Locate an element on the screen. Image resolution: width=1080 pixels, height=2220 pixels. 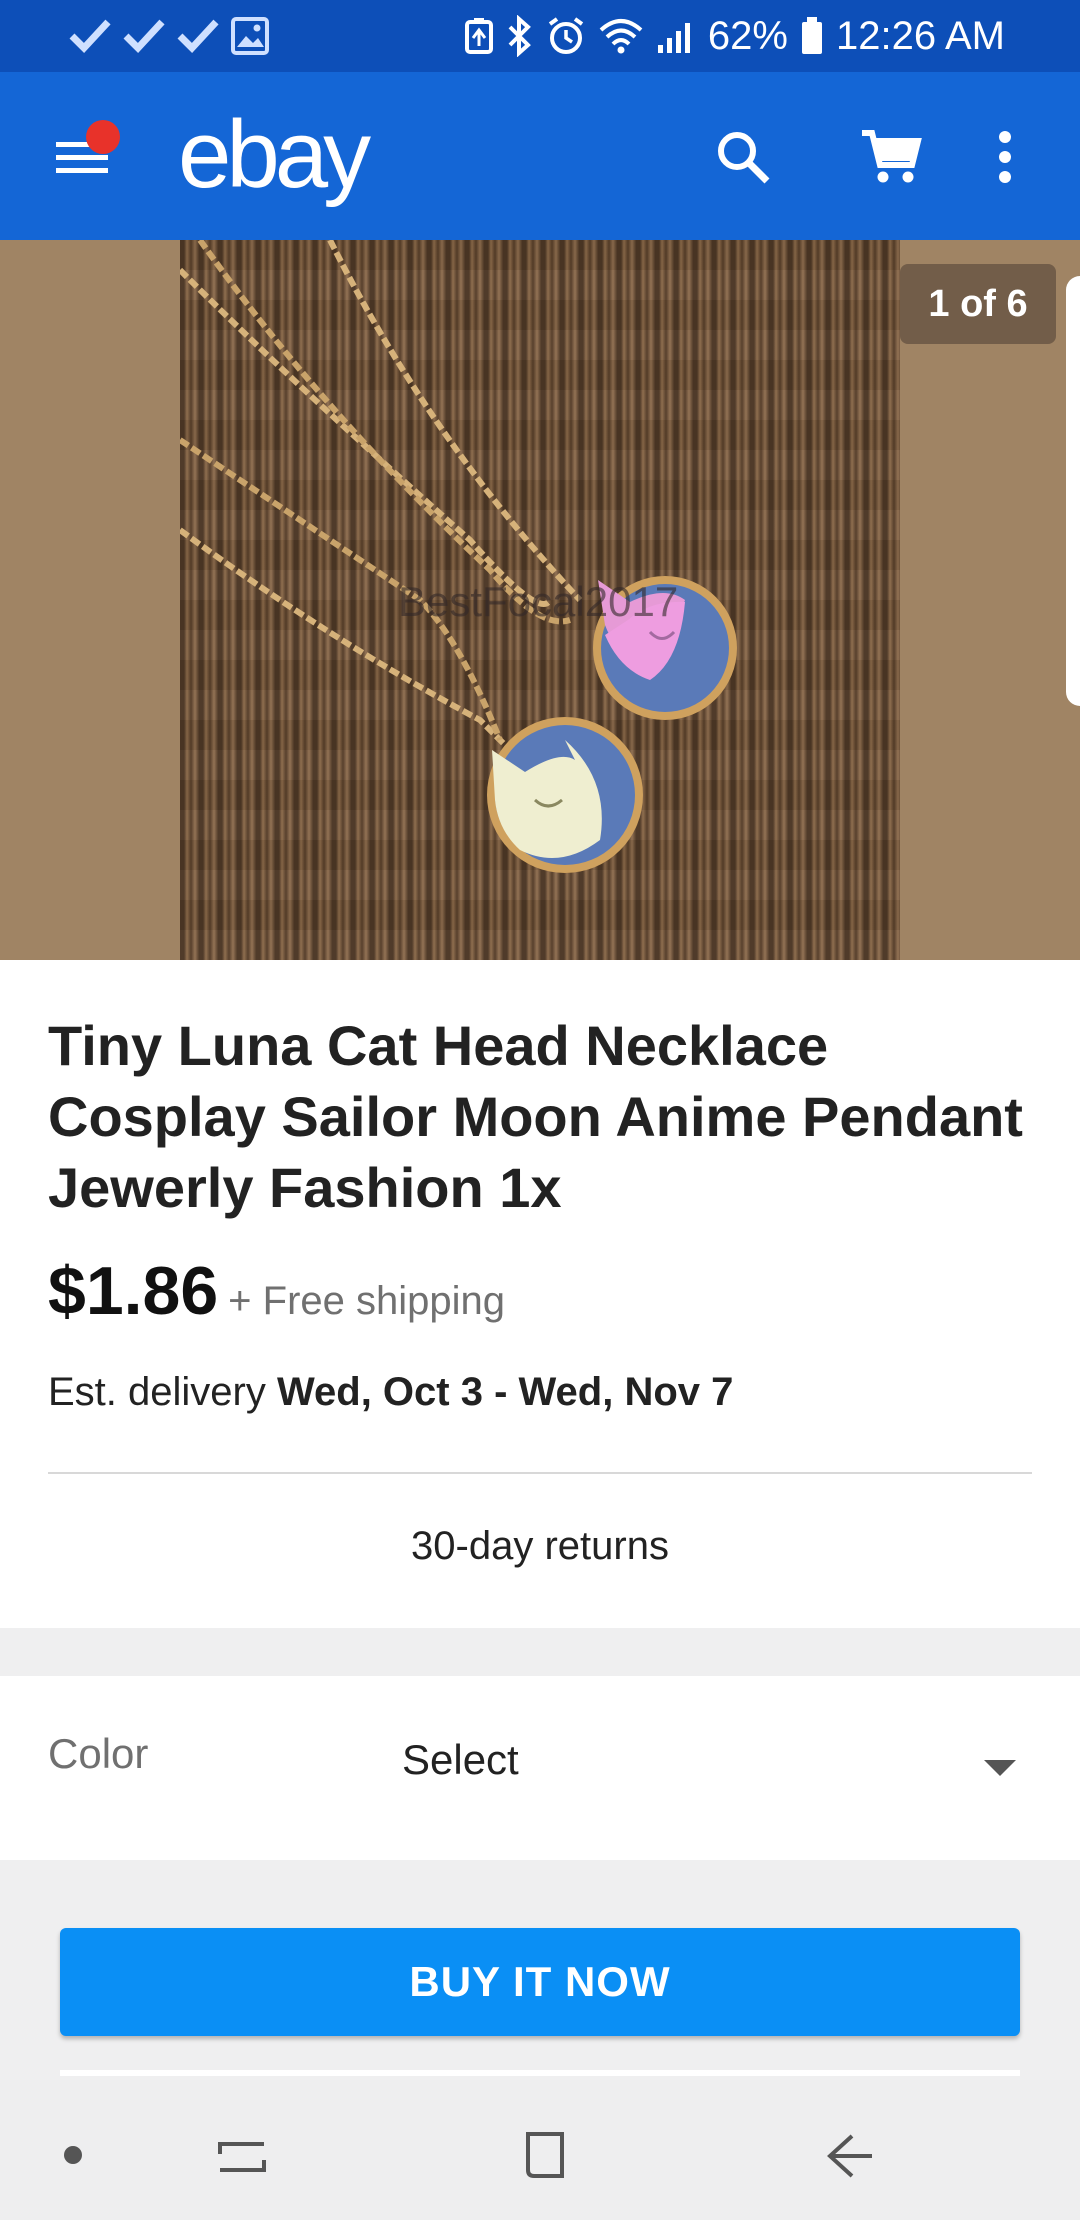
shipping-info: + Free shipping is located at coordinates (367, 1301).